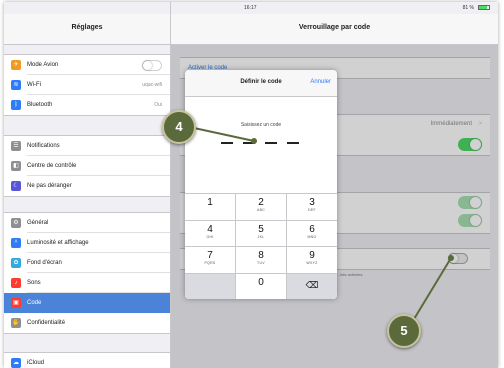 This screenshot has width=504, height=368. What do you see at coordinates (254, 141) in the screenshot?
I see `callout-4-pointer` at bounding box center [254, 141].